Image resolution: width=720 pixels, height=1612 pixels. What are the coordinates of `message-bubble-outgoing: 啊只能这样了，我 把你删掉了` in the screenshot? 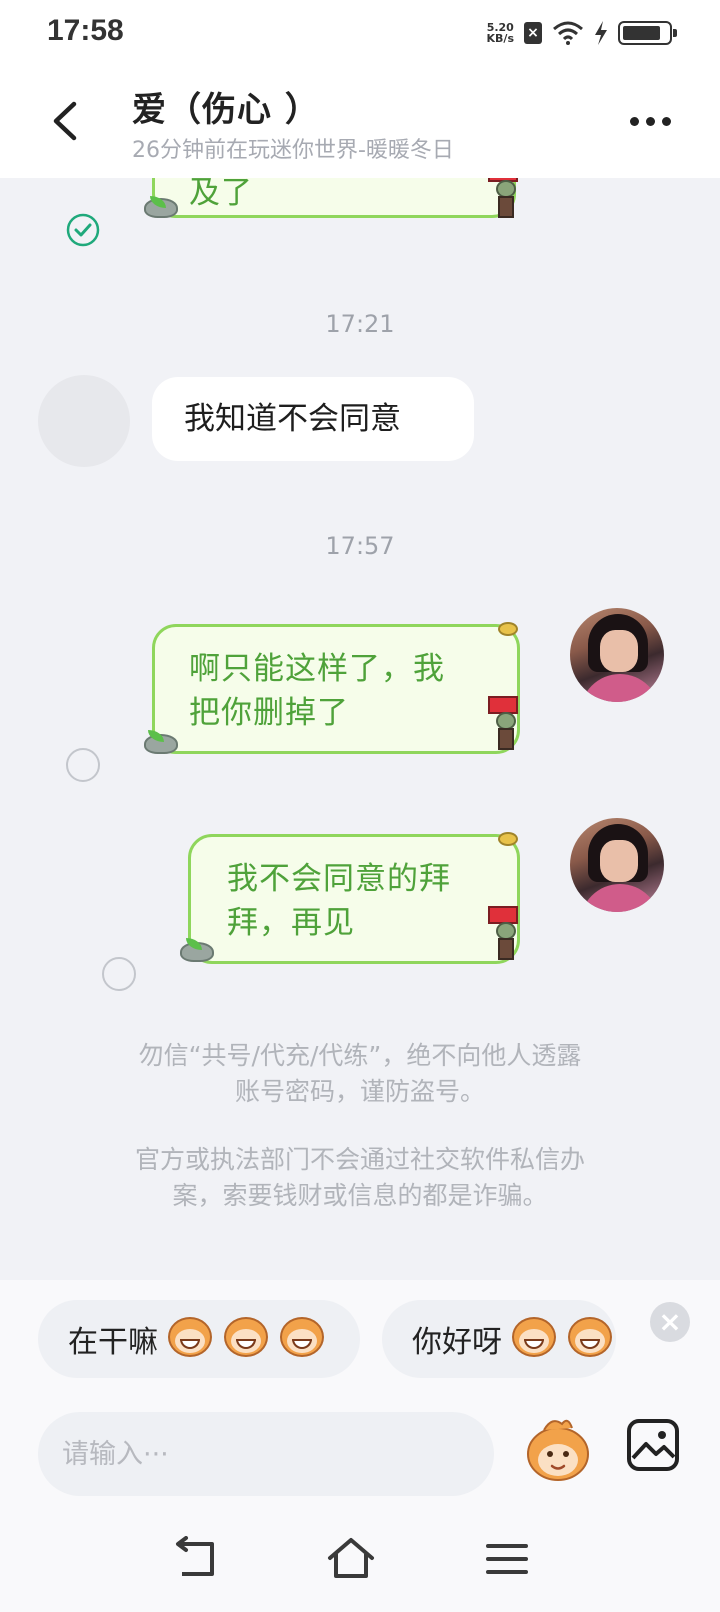 It's located at (336, 689).